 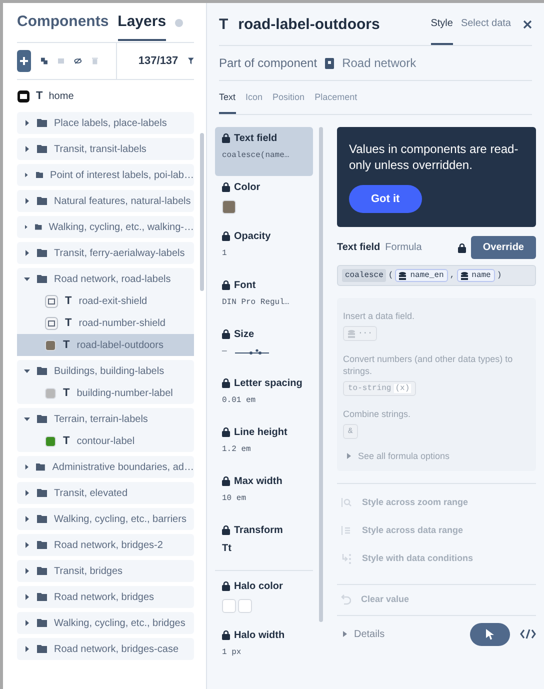 What do you see at coordinates (490, 634) in the screenshot?
I see `select-mode-button` at bounding box center [490, 634].